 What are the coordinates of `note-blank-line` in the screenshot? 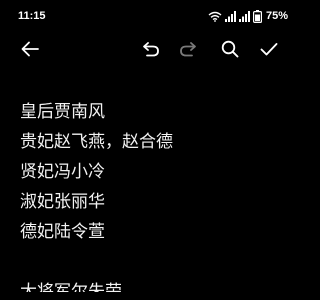 It's located at (155, 262).